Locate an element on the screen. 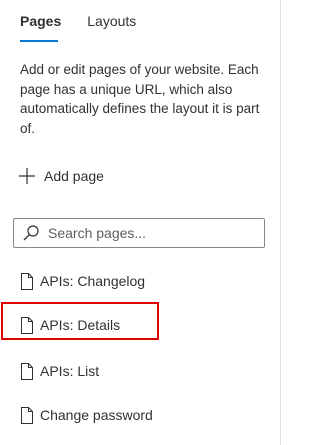 The height and width of the screenshot is (445, 320). page-item-label: Change password is located at coordinates (96, 415).